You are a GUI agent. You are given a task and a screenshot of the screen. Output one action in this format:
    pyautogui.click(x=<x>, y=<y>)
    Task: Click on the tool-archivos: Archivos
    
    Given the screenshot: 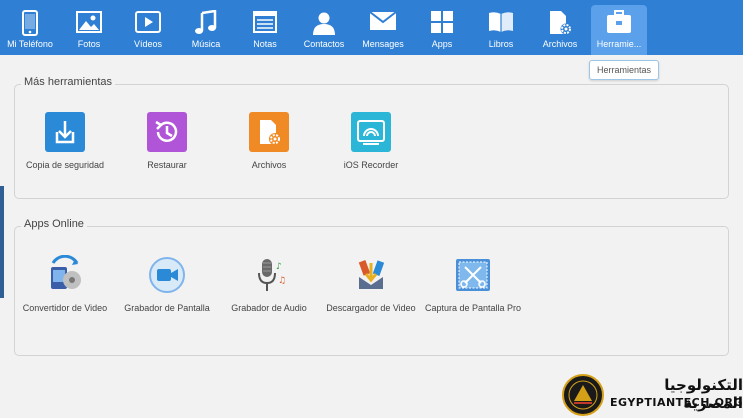 What is the action you would take?
    pyautogui.click(x=269, y=142)
    